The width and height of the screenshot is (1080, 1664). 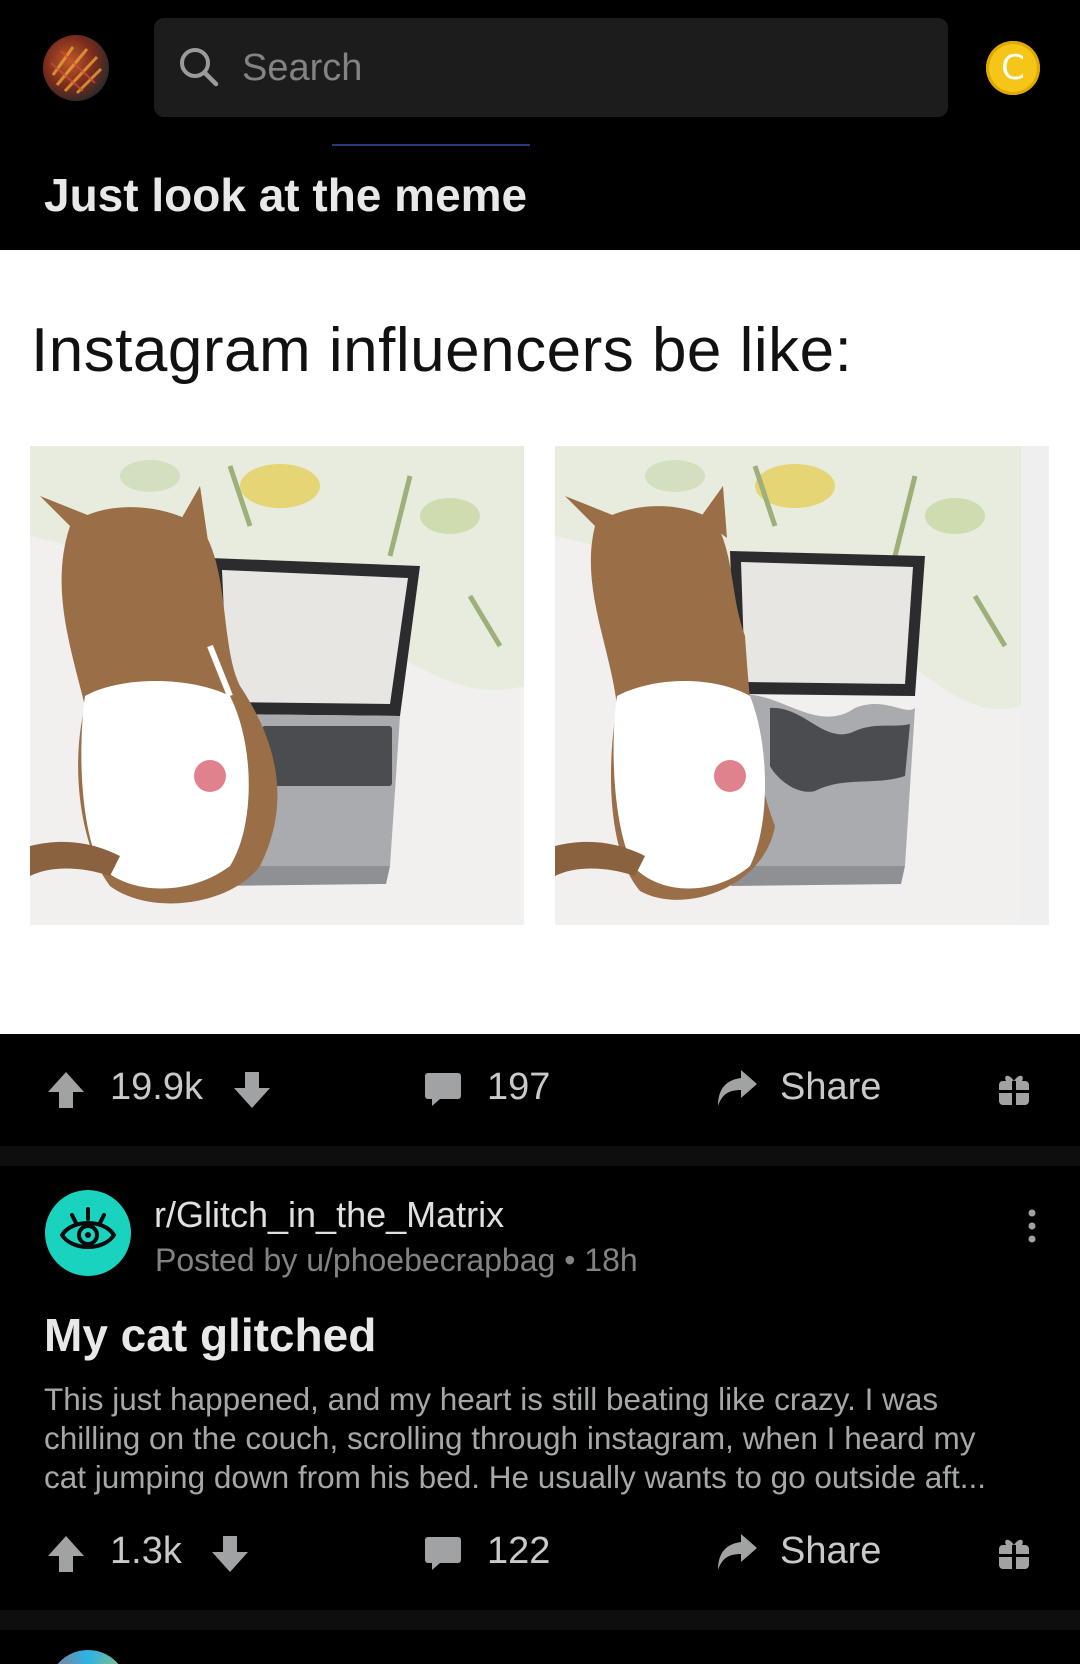 What do you see at coordinates (442, 350) in the screenshot?
I see `meme-caption: Instagram influencers be like:` at bounding box center [442, 350].